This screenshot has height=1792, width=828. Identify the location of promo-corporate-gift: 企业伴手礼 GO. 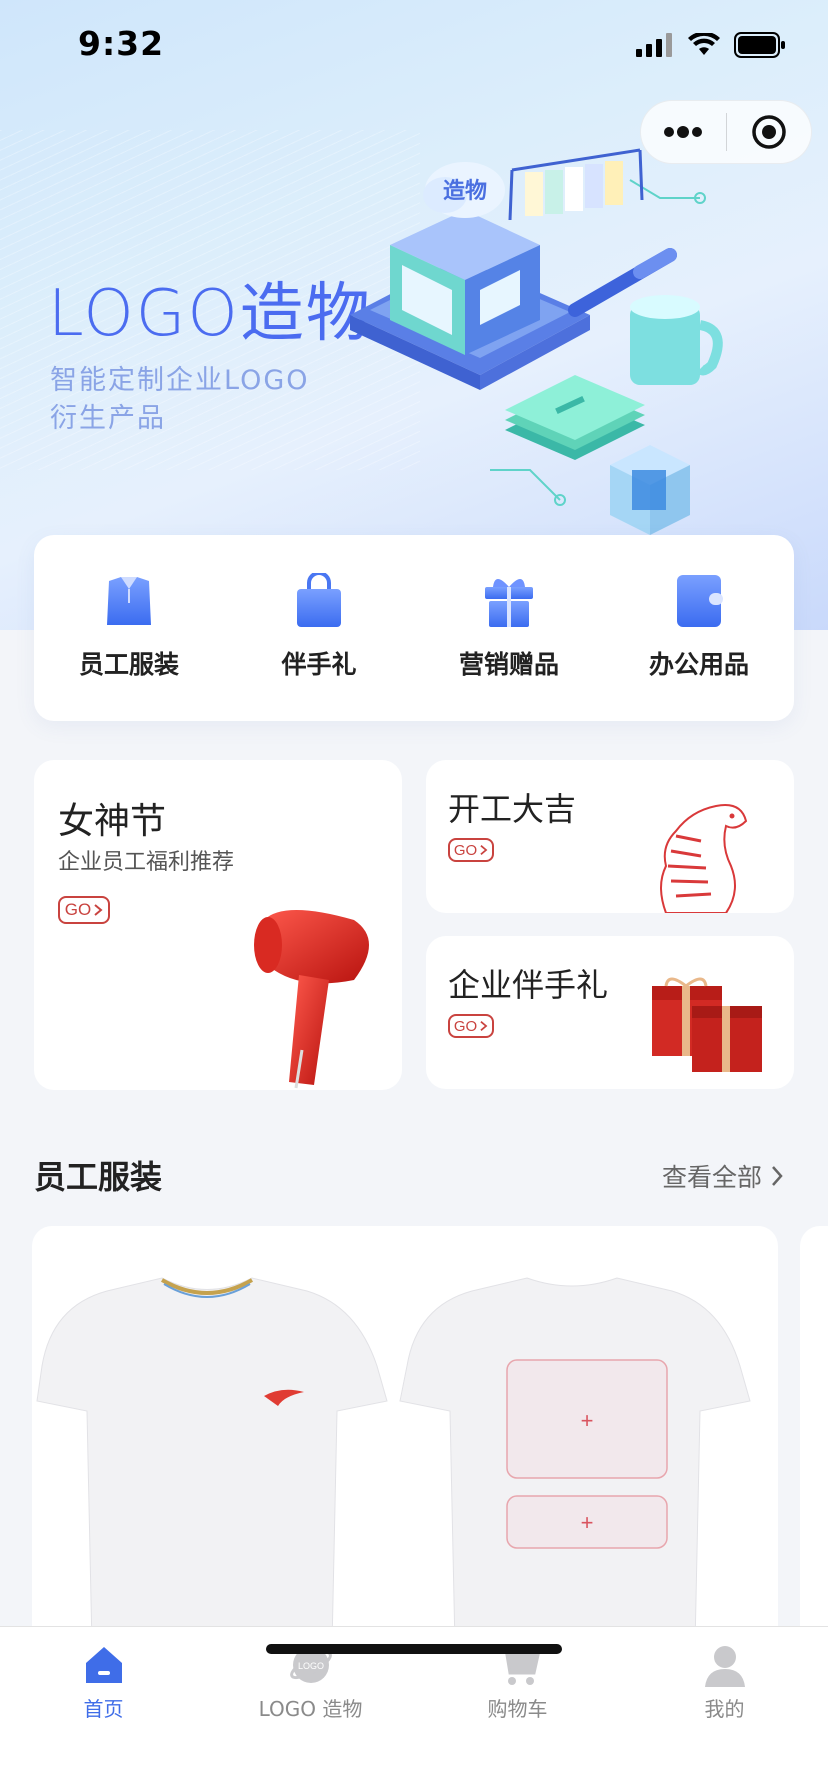
(610, 1012).